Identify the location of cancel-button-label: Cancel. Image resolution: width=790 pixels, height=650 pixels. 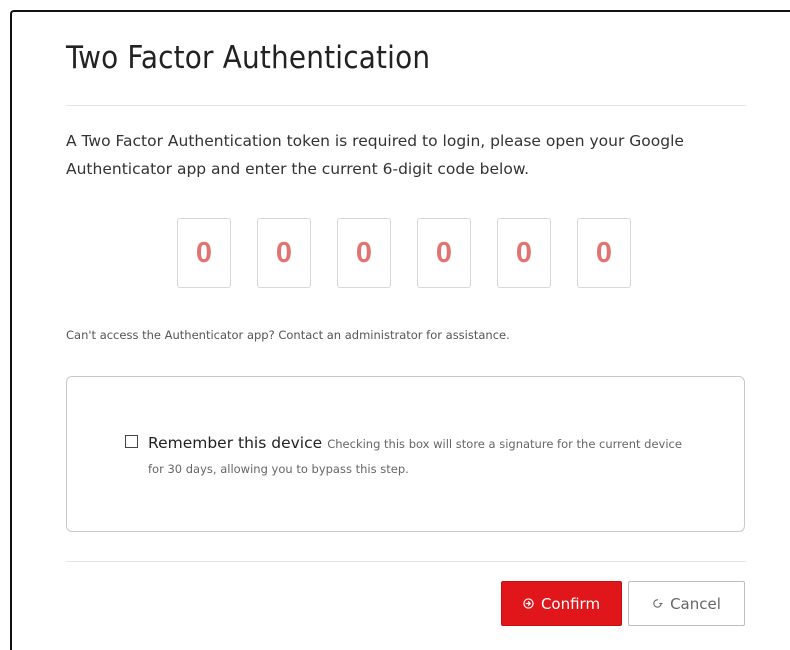
(695, 603).